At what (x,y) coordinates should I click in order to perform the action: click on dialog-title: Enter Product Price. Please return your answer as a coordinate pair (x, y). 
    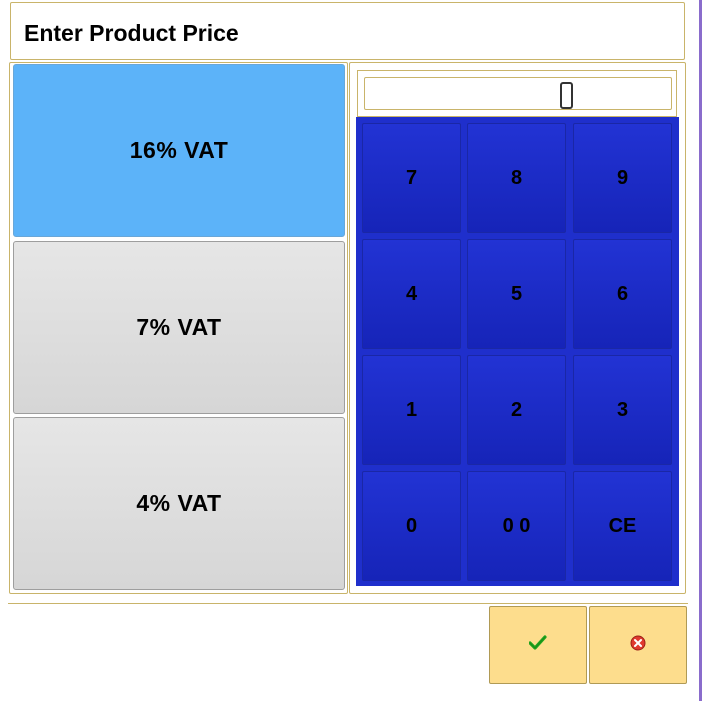
    Looking at the image, I should click on (131, 33).